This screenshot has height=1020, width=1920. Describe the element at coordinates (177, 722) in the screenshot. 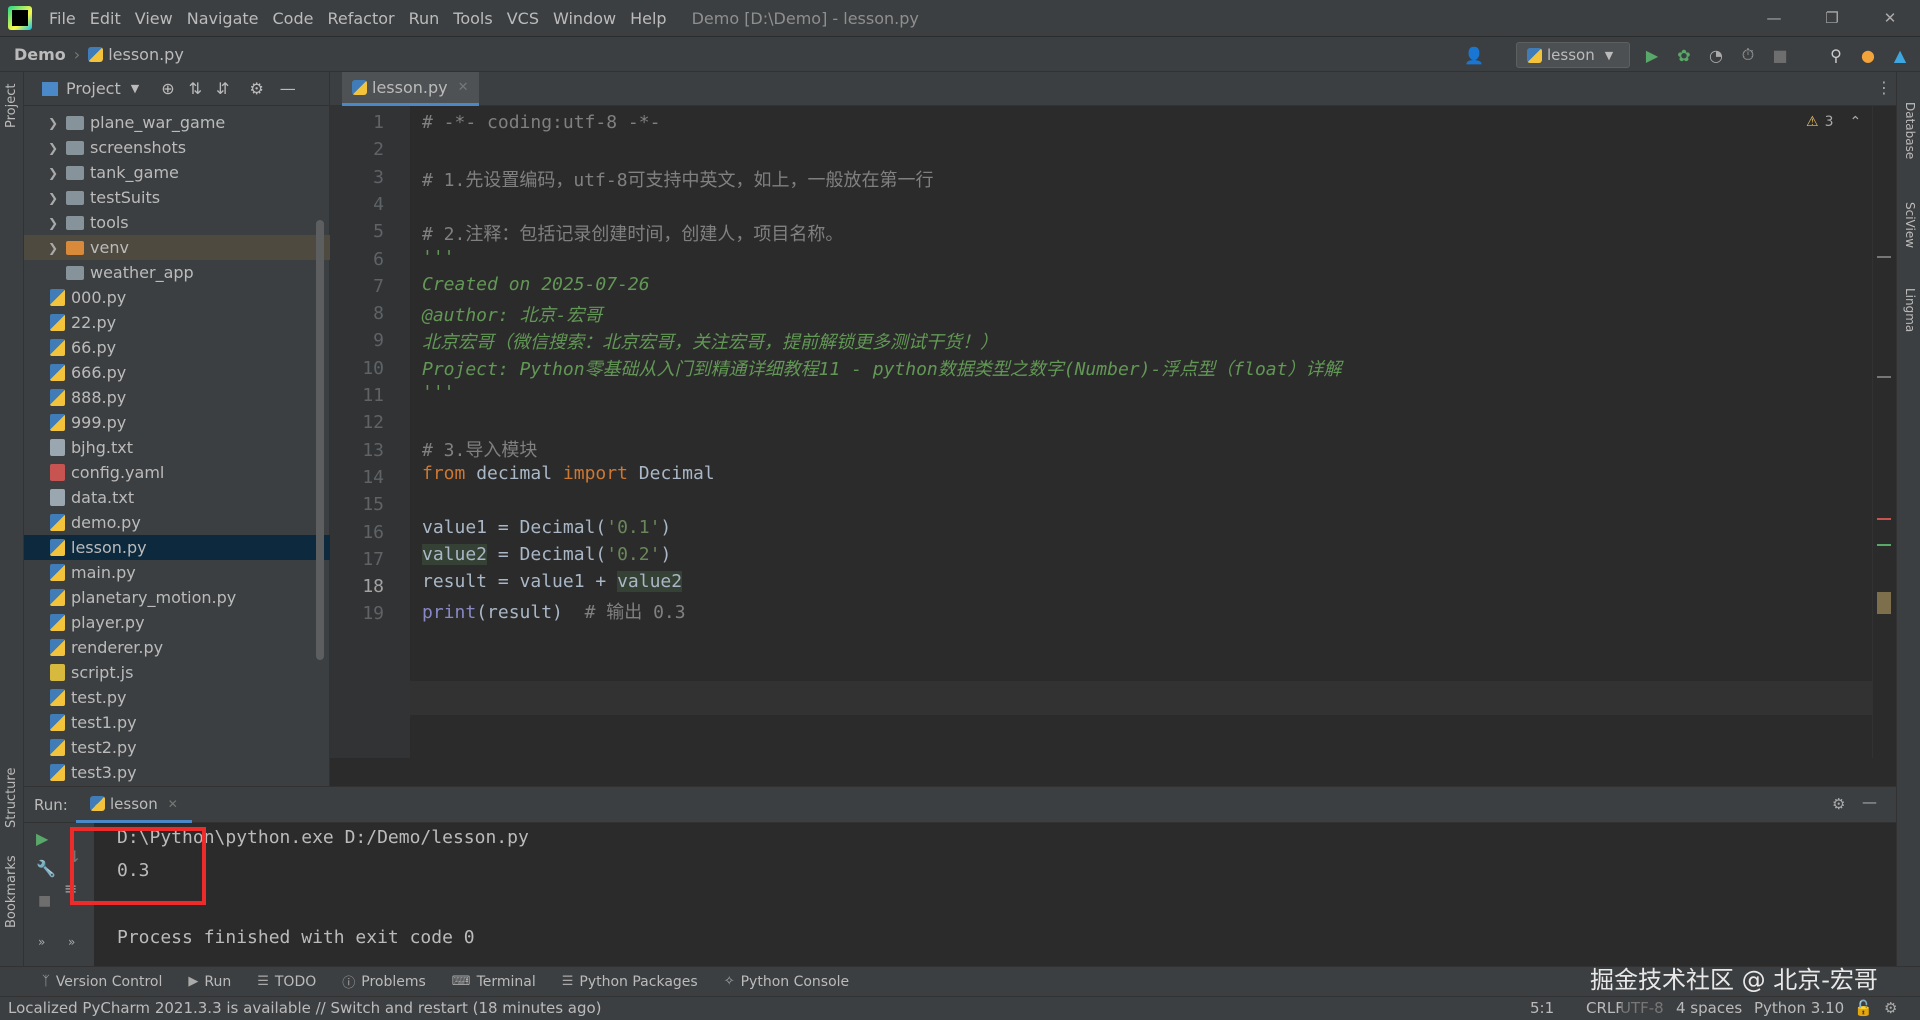

I see `tree-item: test1.py` at that location.